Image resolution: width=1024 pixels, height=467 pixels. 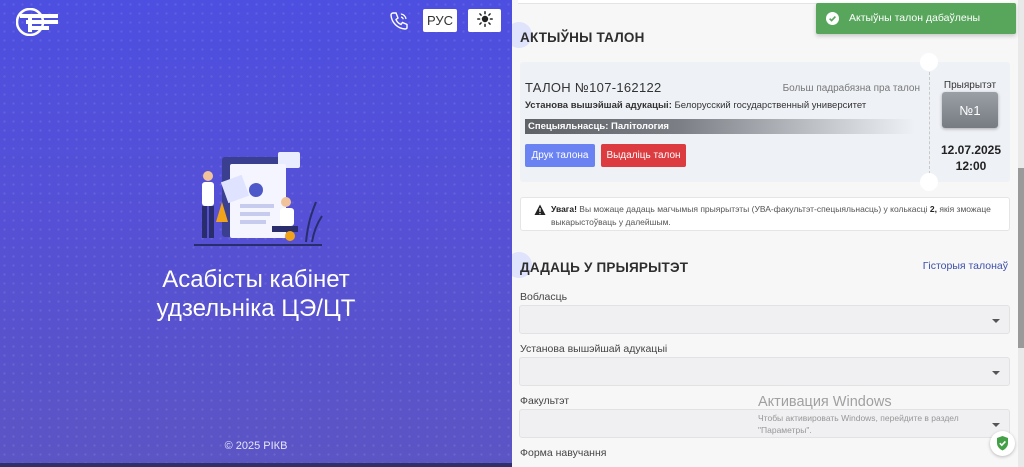 I want to click on sun-icon, so click(x=484, y=19).